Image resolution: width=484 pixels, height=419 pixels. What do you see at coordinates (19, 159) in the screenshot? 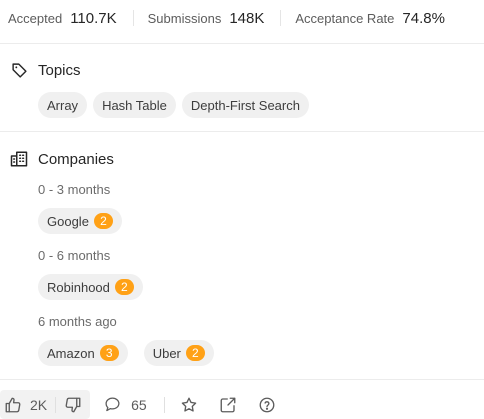
I see `building-icon` at bounding box center [19, 159].